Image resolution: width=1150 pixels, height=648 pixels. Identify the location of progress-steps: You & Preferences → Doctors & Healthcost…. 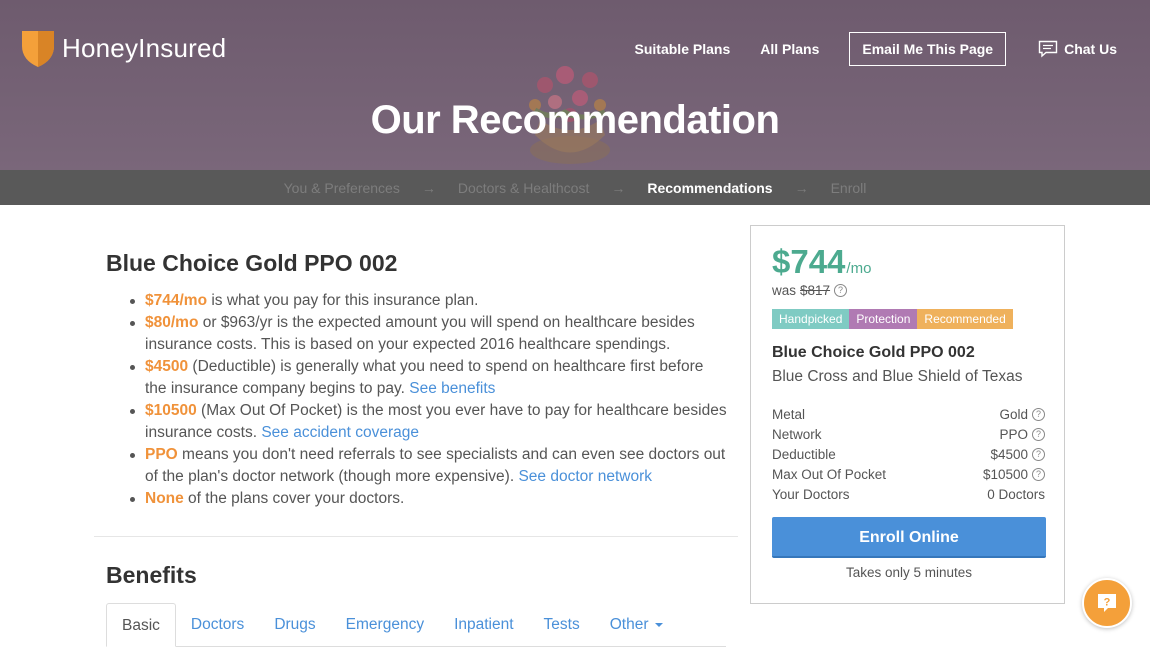
(575, 187).